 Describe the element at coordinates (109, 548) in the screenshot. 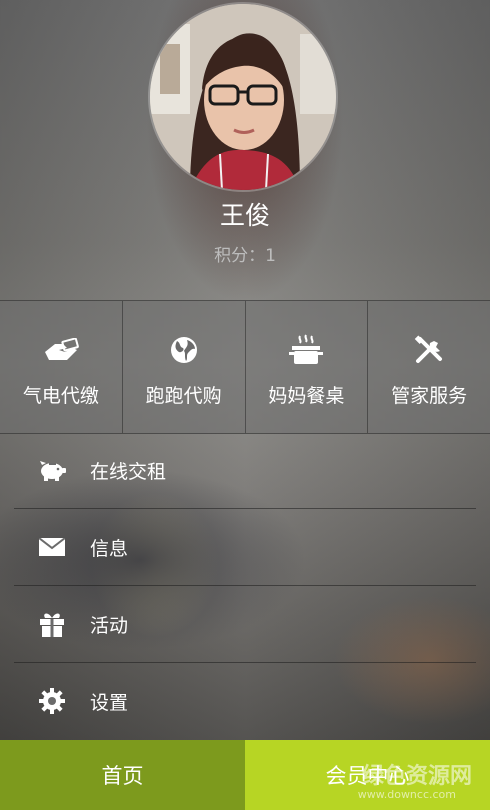

I see `menu-item-label: 信息` at that location.